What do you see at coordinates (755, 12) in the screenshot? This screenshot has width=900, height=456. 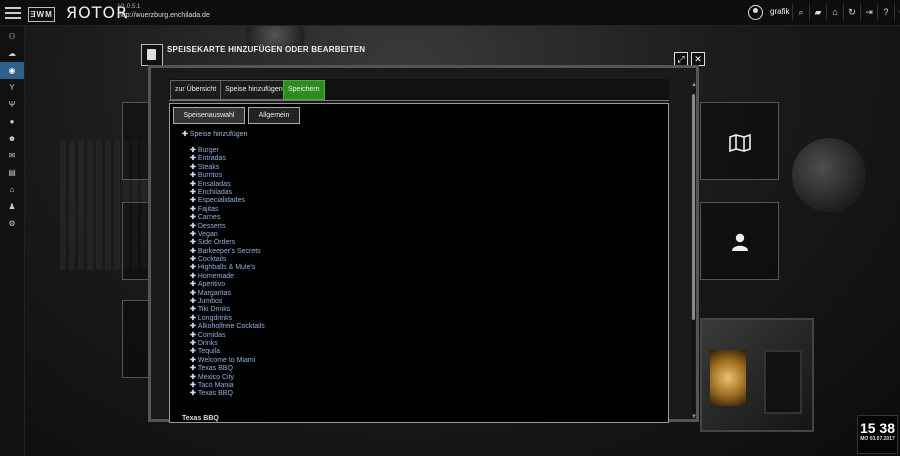 I see `user-avatar-icon` at bounding box center [755, 12].